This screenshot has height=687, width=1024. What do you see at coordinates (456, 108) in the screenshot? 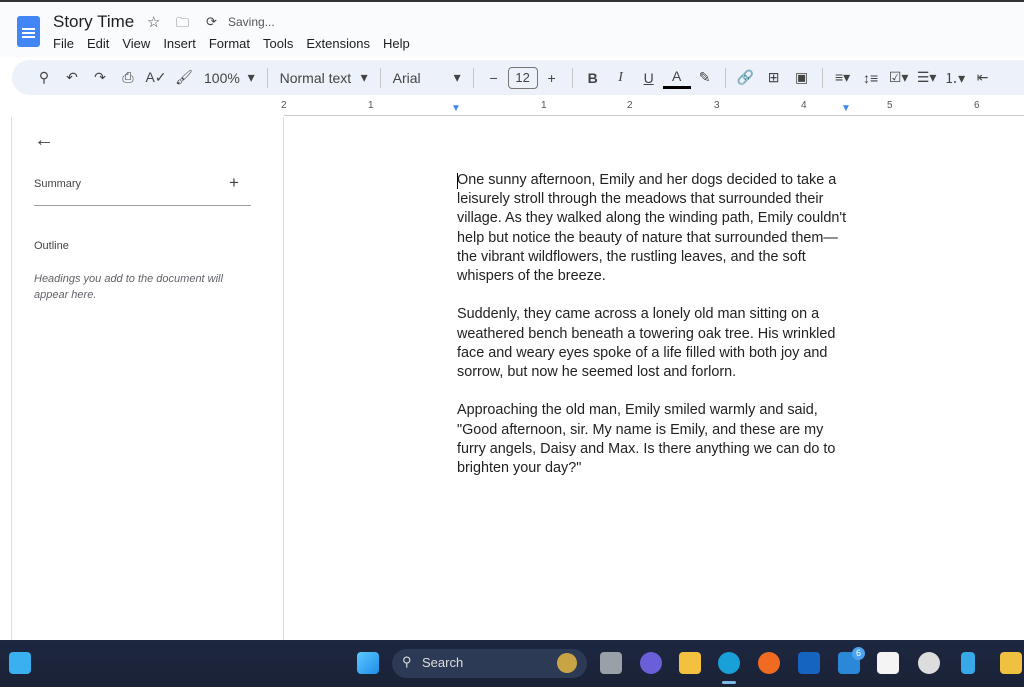
I see `left-indent-marker: ▼` at bounding box center [456, 108].